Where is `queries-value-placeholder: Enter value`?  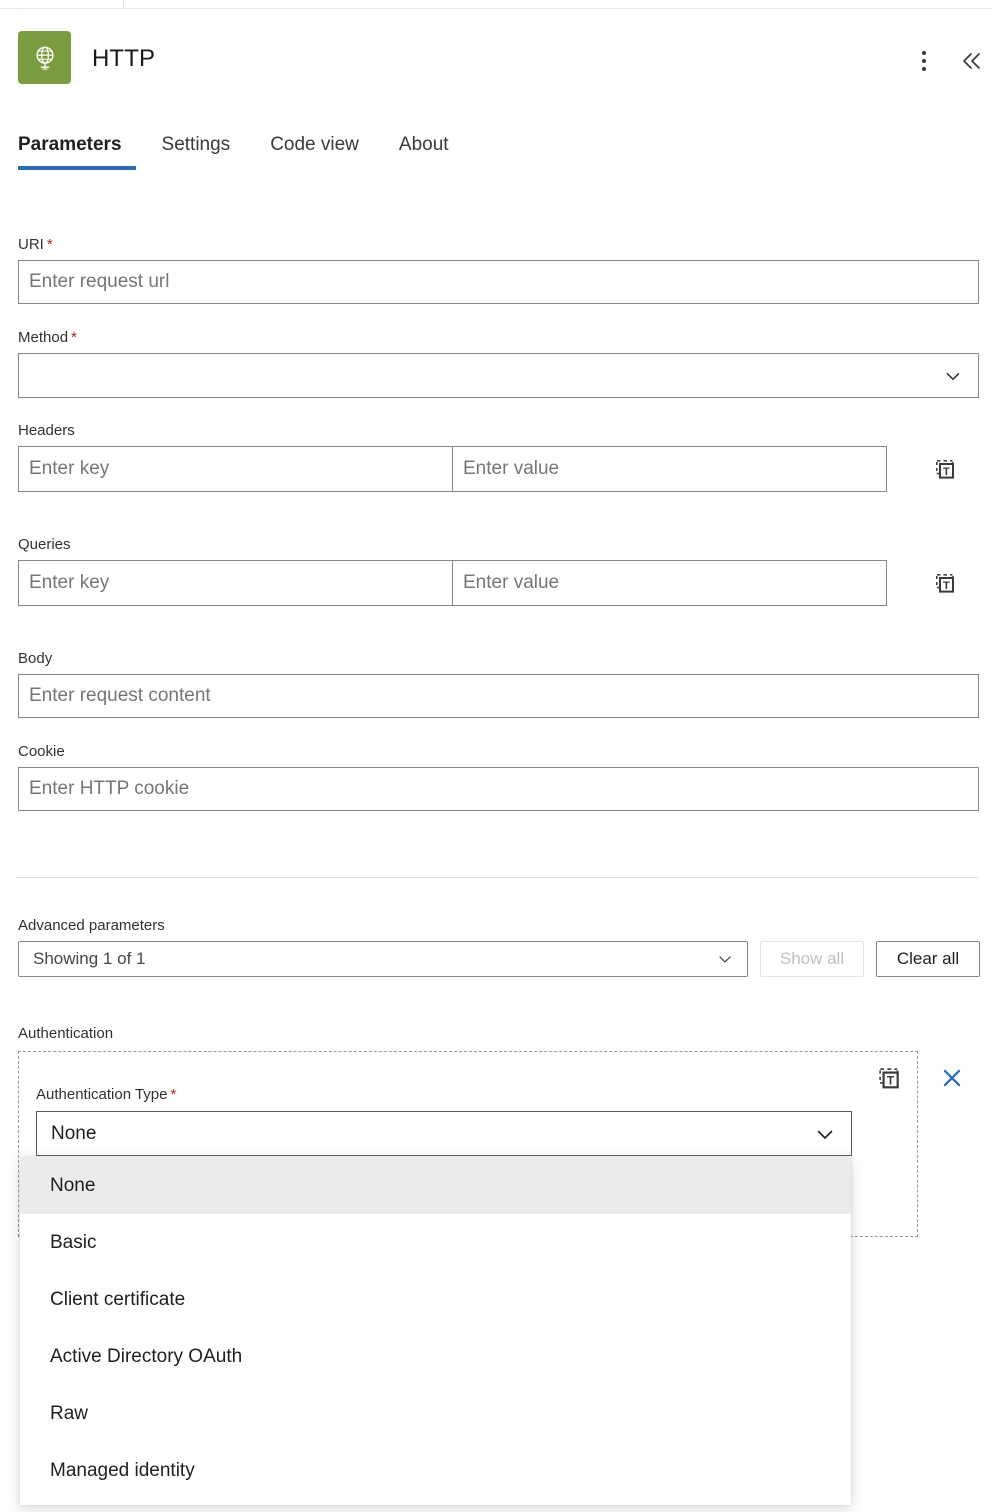
queries-value-placeholder: Enter value is located at coordinates (511, 582).